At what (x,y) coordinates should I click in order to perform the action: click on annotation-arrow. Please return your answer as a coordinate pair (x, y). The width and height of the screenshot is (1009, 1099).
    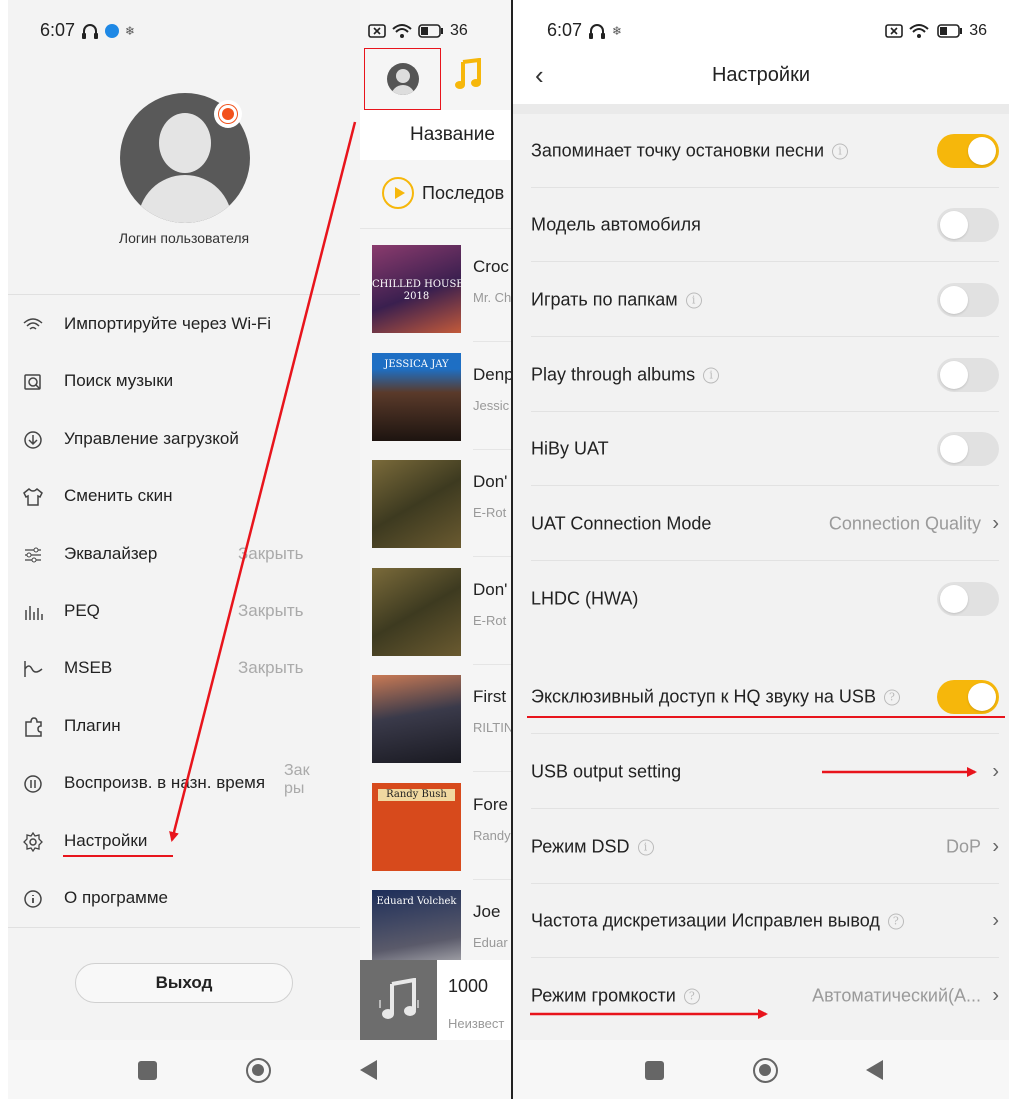
    Looking at the image, I should click on (263, 481).